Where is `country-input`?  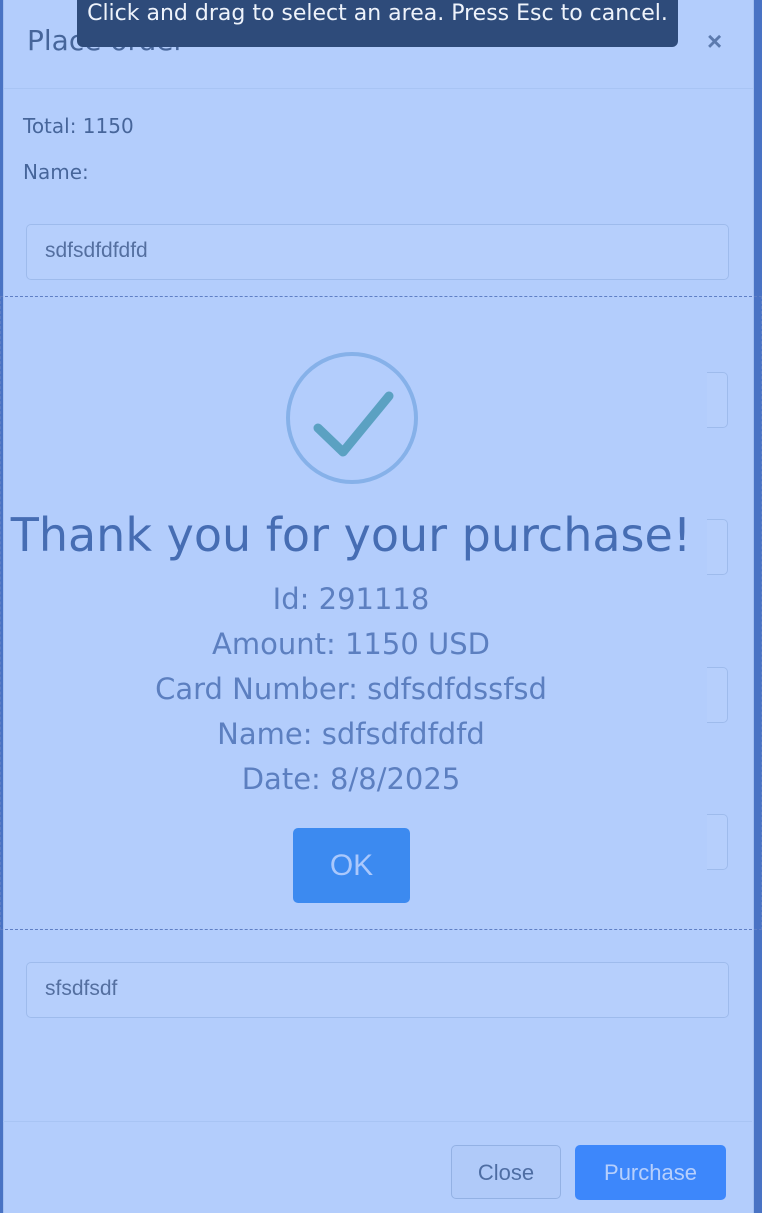 country-input is located at coordinates (717, 400).